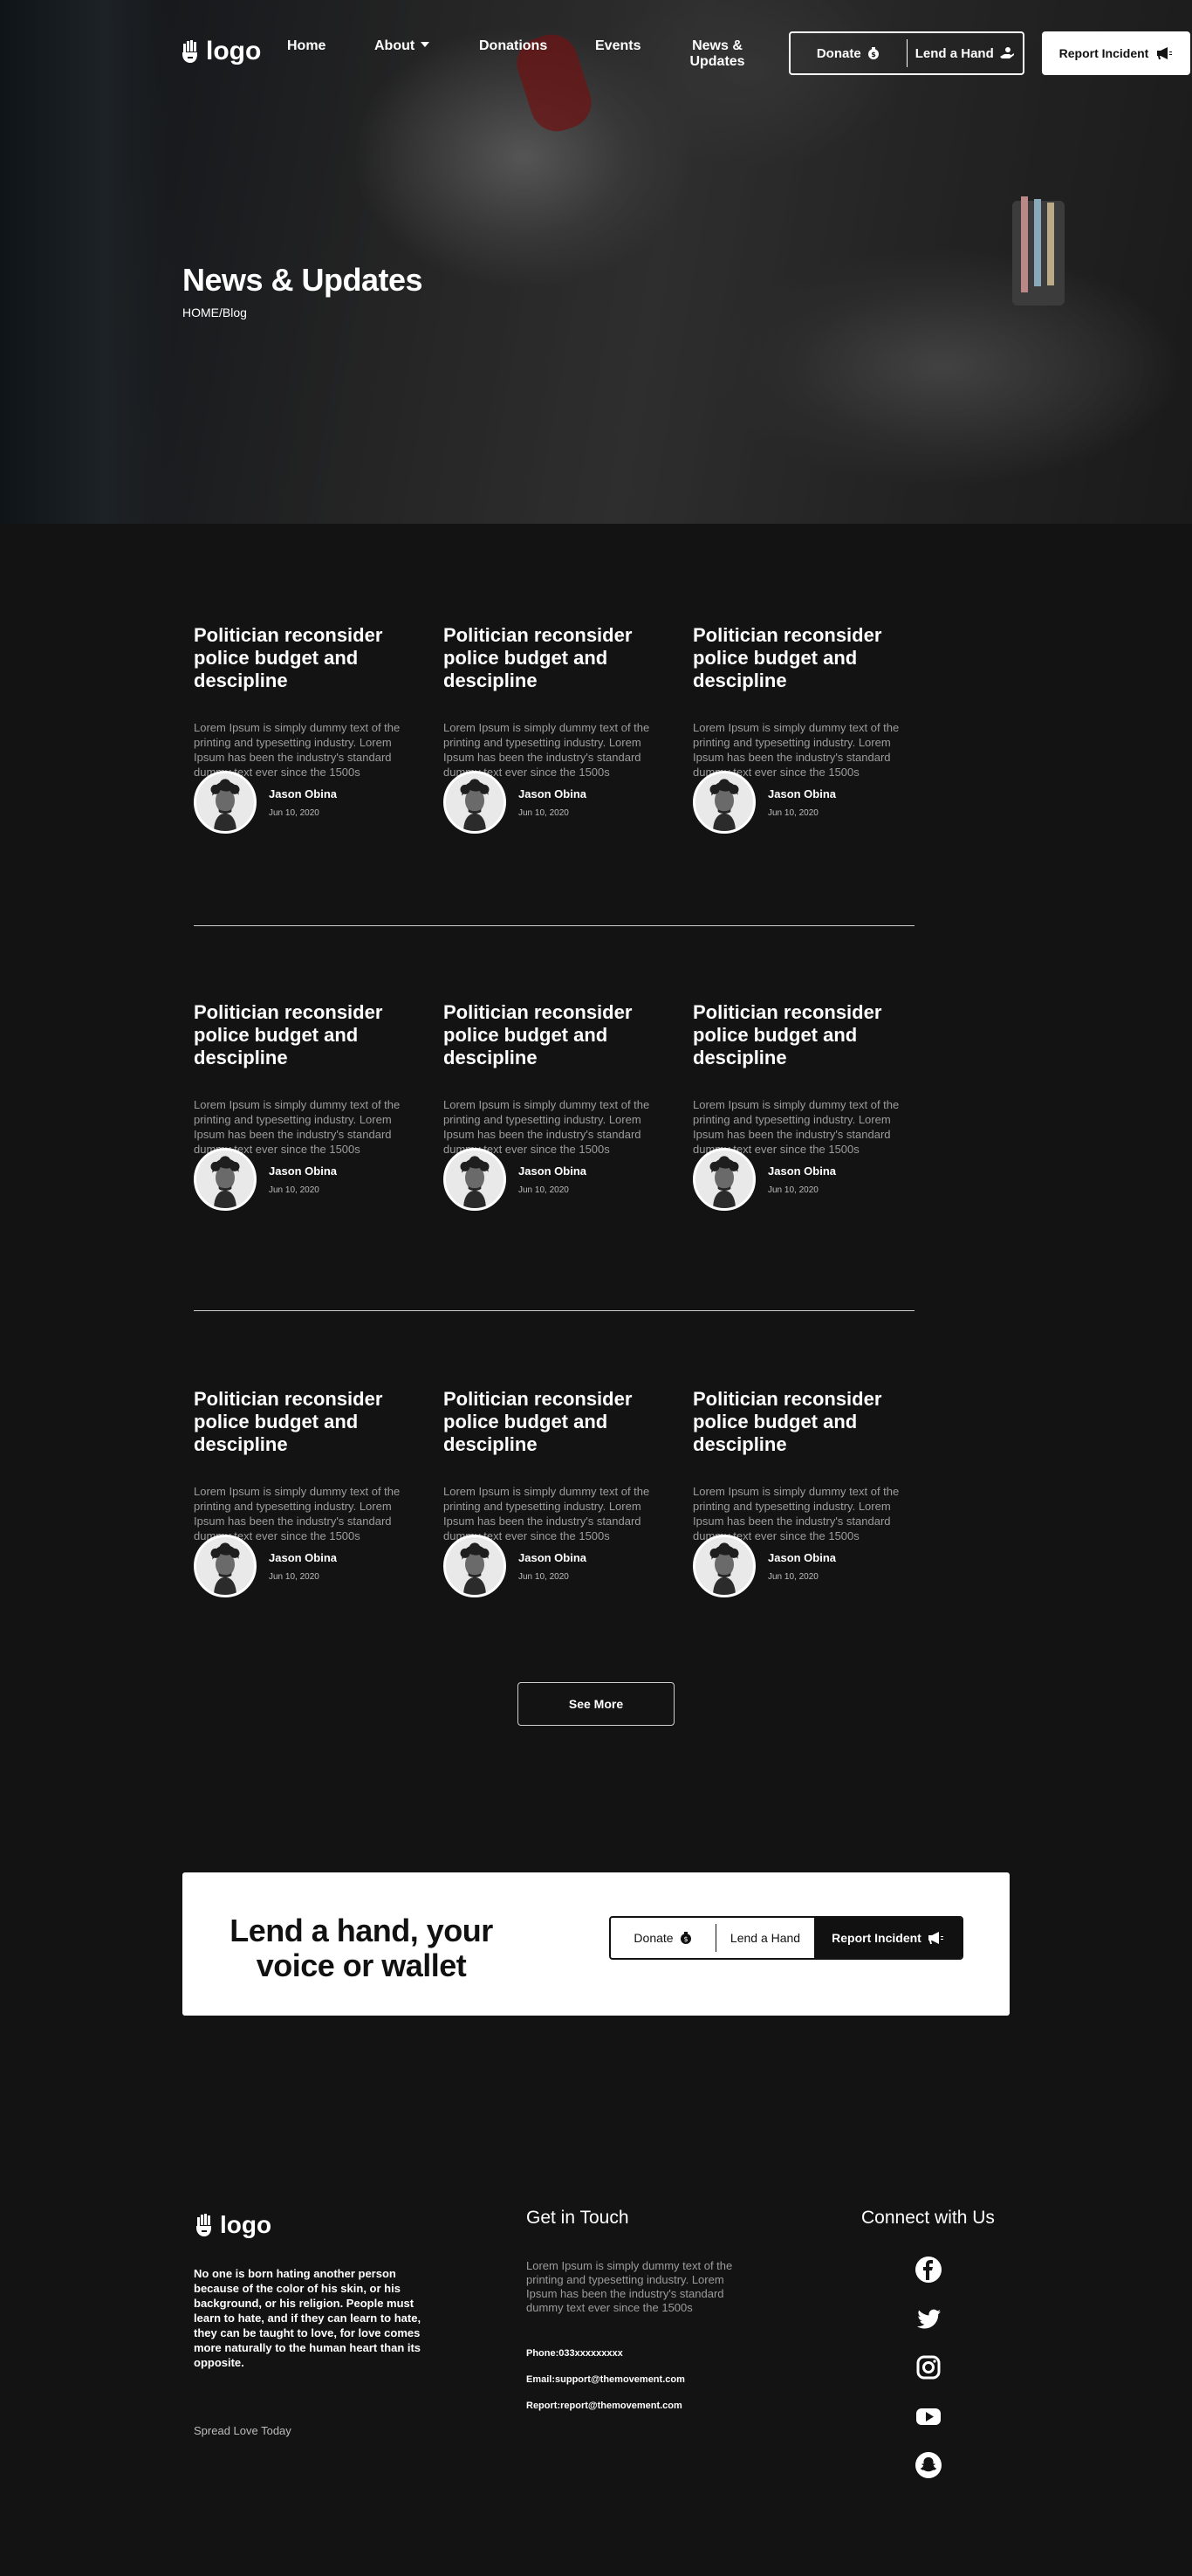 This screenshot has width=1192, height=2576. I want to click on nav-news-updates: News & Updates, so click(717, 54).